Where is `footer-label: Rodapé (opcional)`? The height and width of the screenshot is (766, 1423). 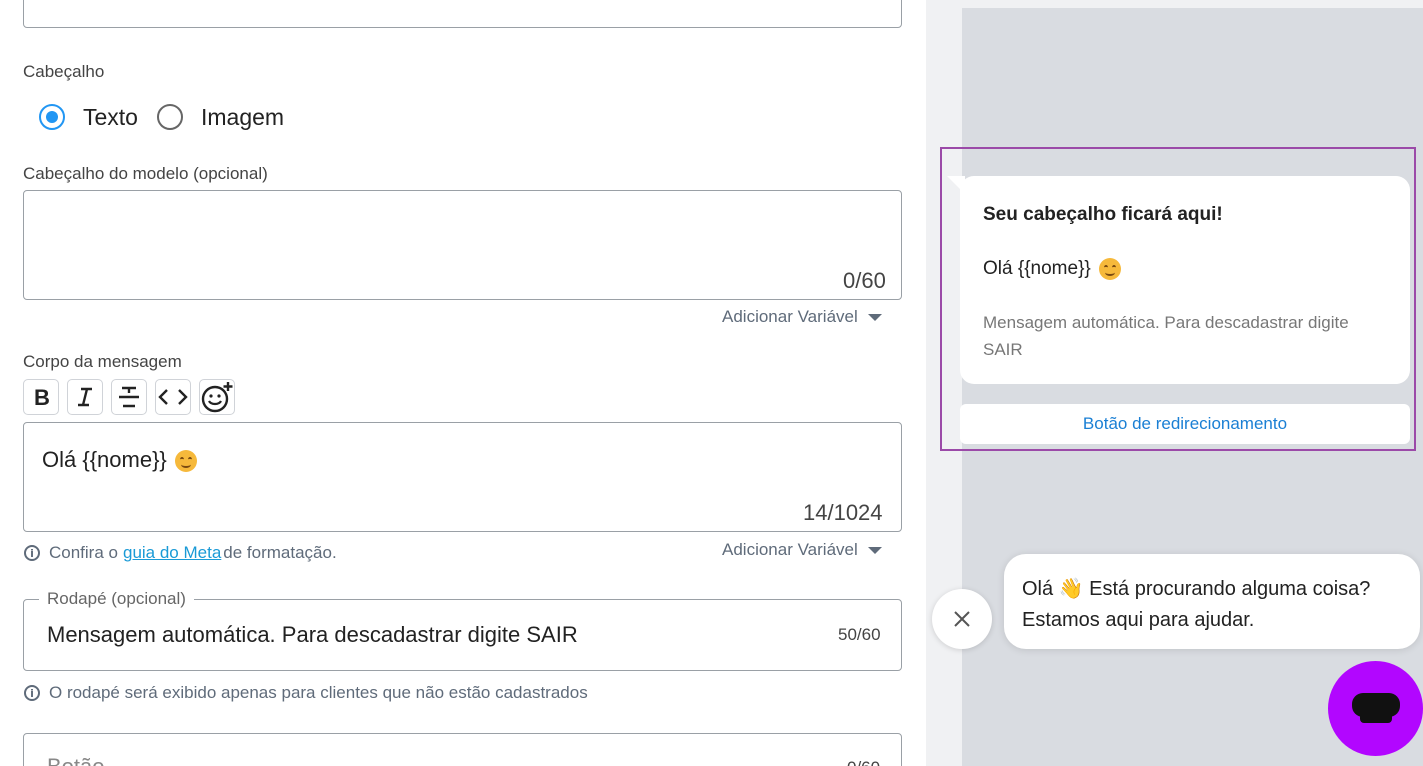
footer-label: Rodapé (opcional) is located at coordinates (116, 599).